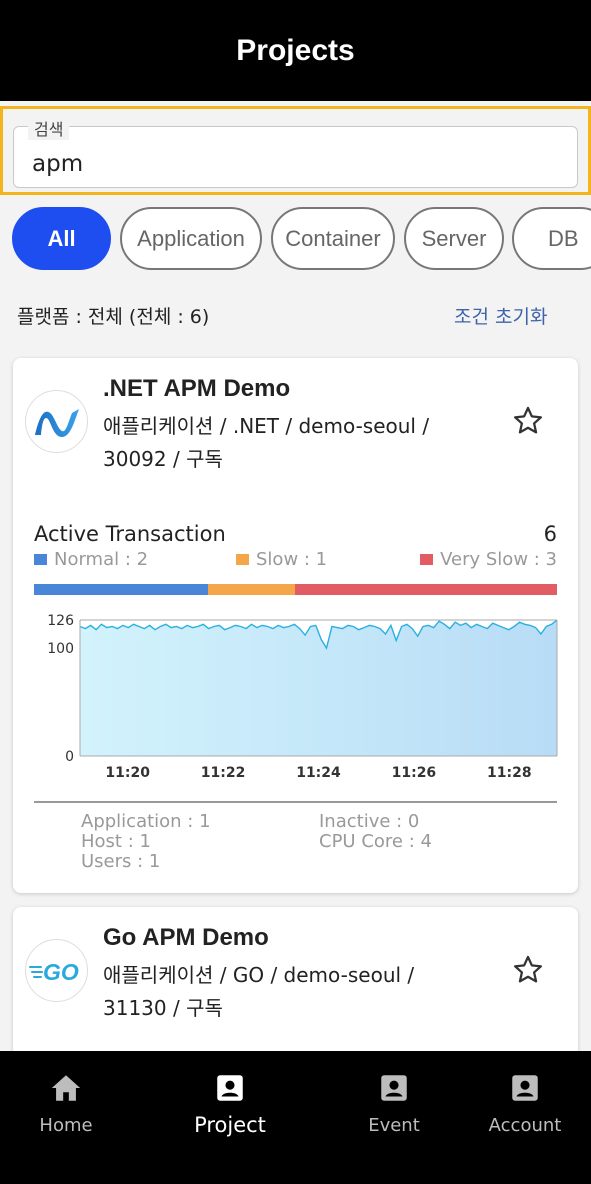  I want to click on project-meta-line1: 애플리케이션 / GO / demo-seoul /, so click(259, 975).